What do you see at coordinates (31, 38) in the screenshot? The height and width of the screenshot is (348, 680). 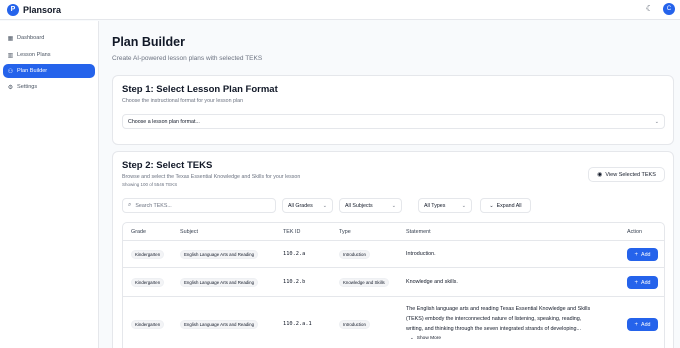 I see `sidebar-item-label: Dashboard` at bounding box center [31, 38].